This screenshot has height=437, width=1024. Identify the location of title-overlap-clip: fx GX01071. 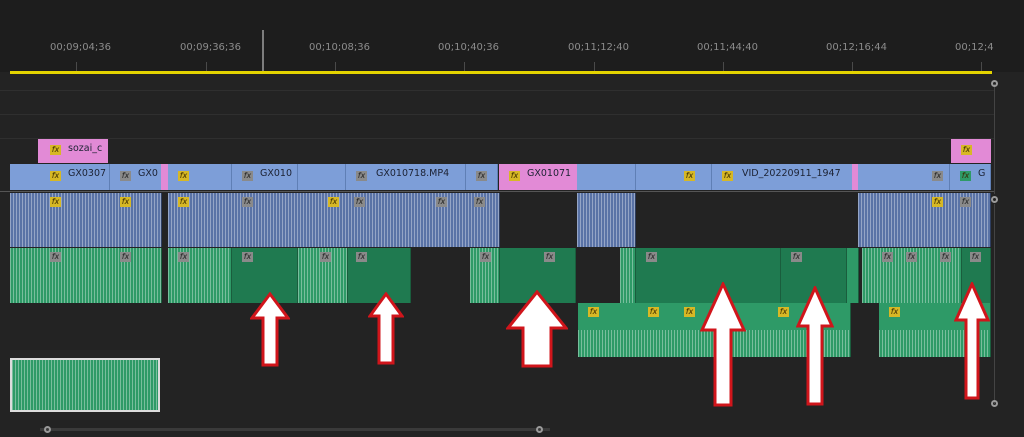
(538, 177).